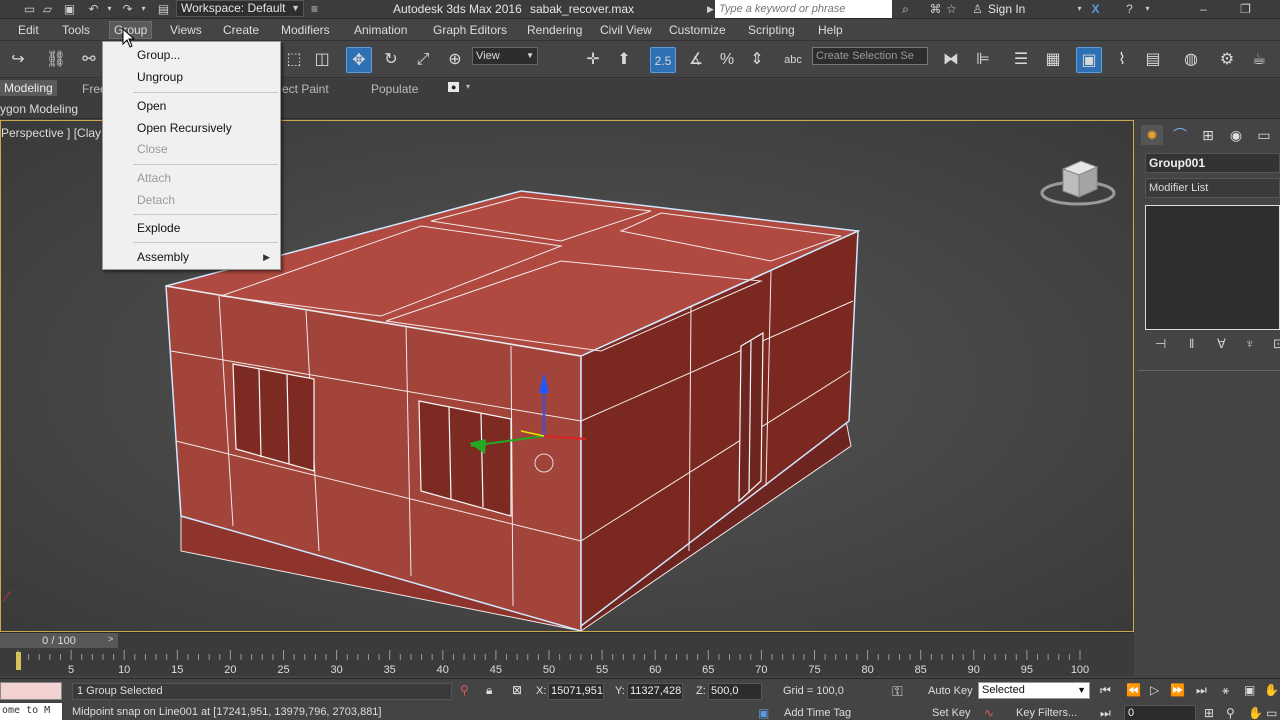 The width and height of the screenshot is (1280, 720). What do you see at coordinates (455, 60) in the screenshot?
I see `select-place-icon: ⊕` at bounding box center [455, 60].